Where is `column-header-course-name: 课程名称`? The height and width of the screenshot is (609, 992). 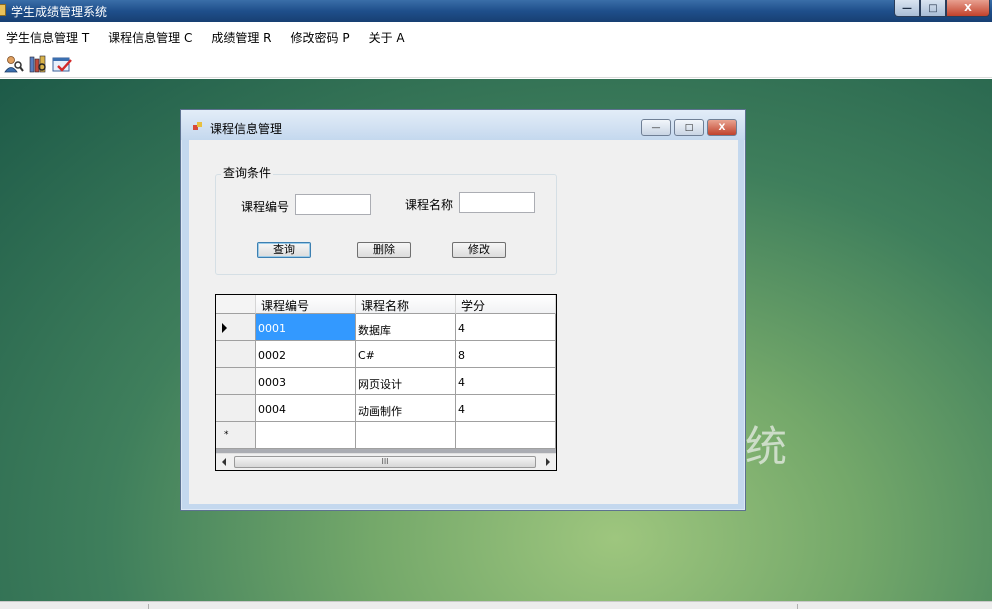
column-header-course-name: 课程名称 is located at coordinates (406, 304).